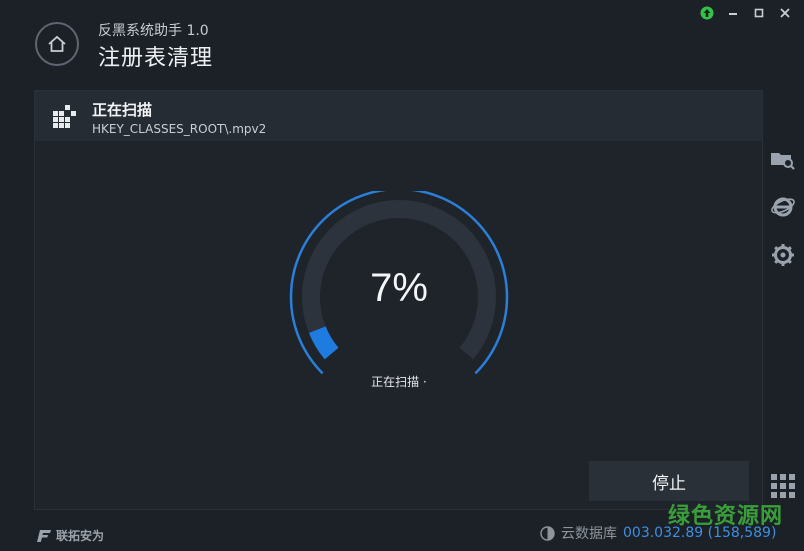 The height and width of the screenshot is (551, 804). What do you see at coordinates (153, 31) in the screenshot?
I see `app-name: 反黑系统助手 1.0` at bounding box center [153, 31].